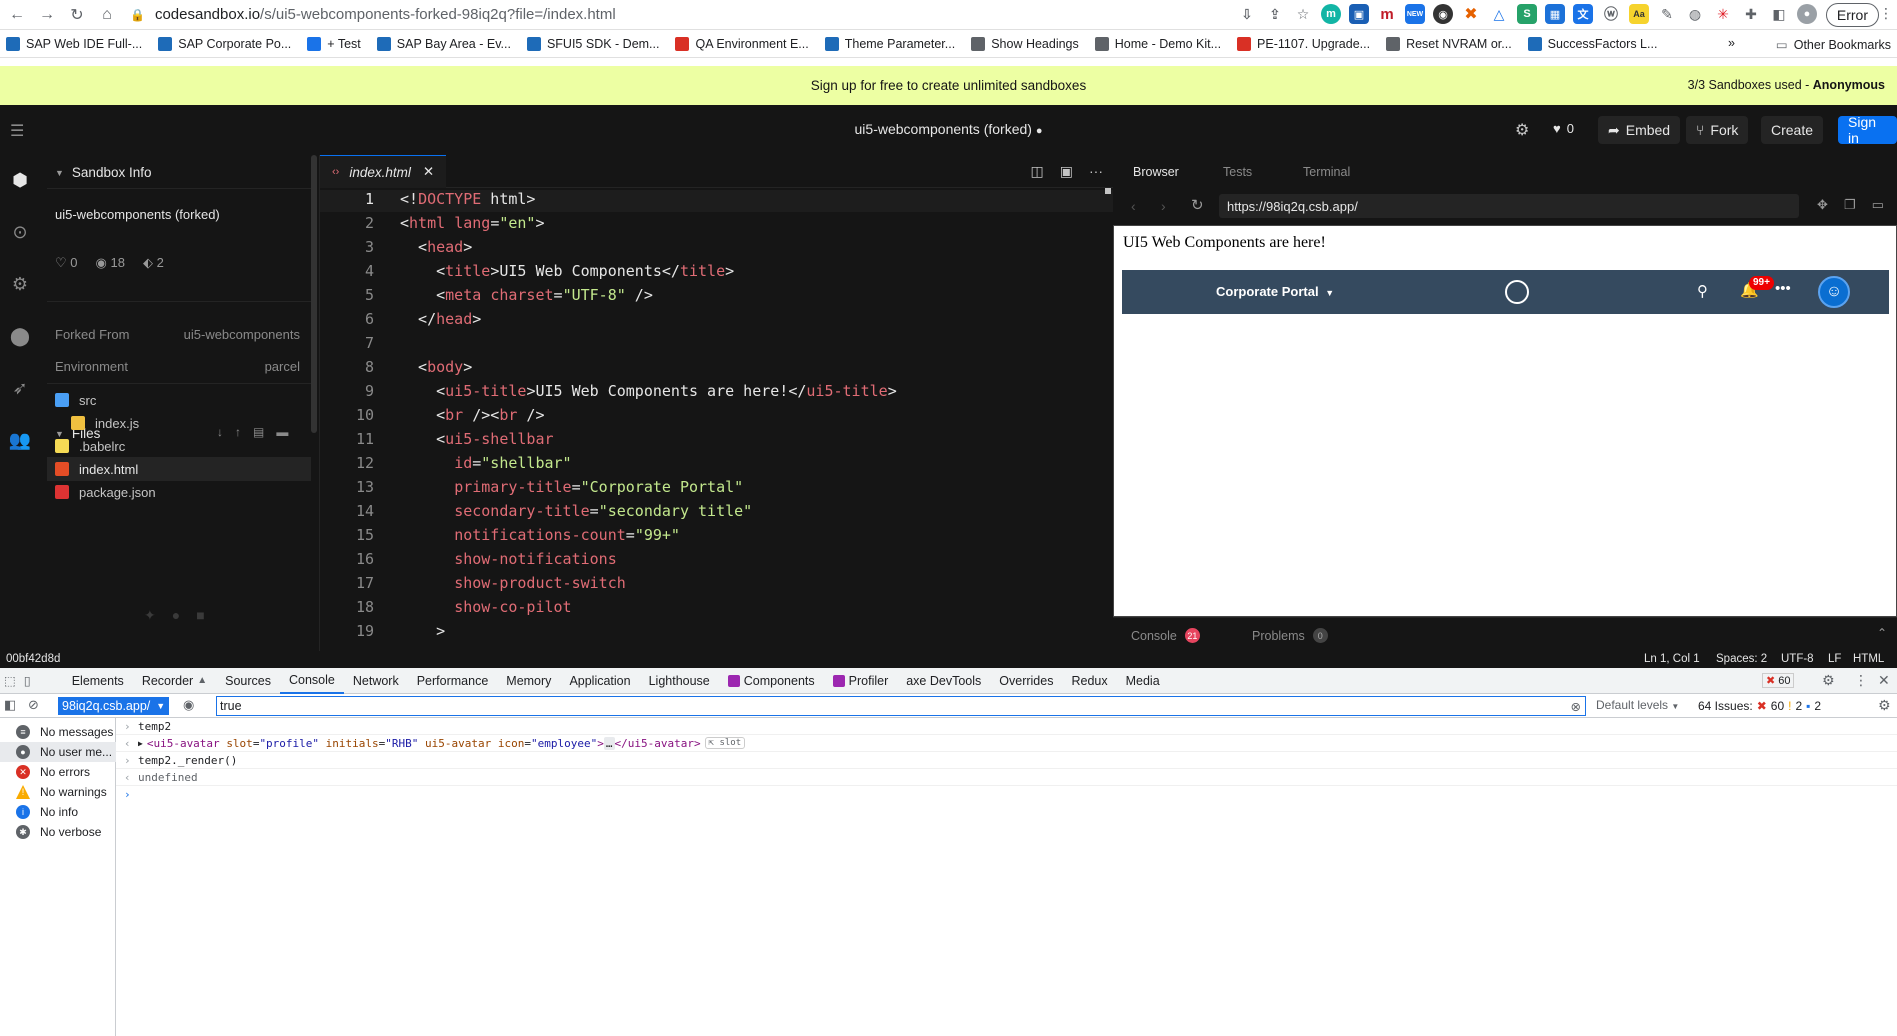 This screenshot has height=1036, width=1897. I want to click on console-filter-input: true ⊗, so click(901, 706).